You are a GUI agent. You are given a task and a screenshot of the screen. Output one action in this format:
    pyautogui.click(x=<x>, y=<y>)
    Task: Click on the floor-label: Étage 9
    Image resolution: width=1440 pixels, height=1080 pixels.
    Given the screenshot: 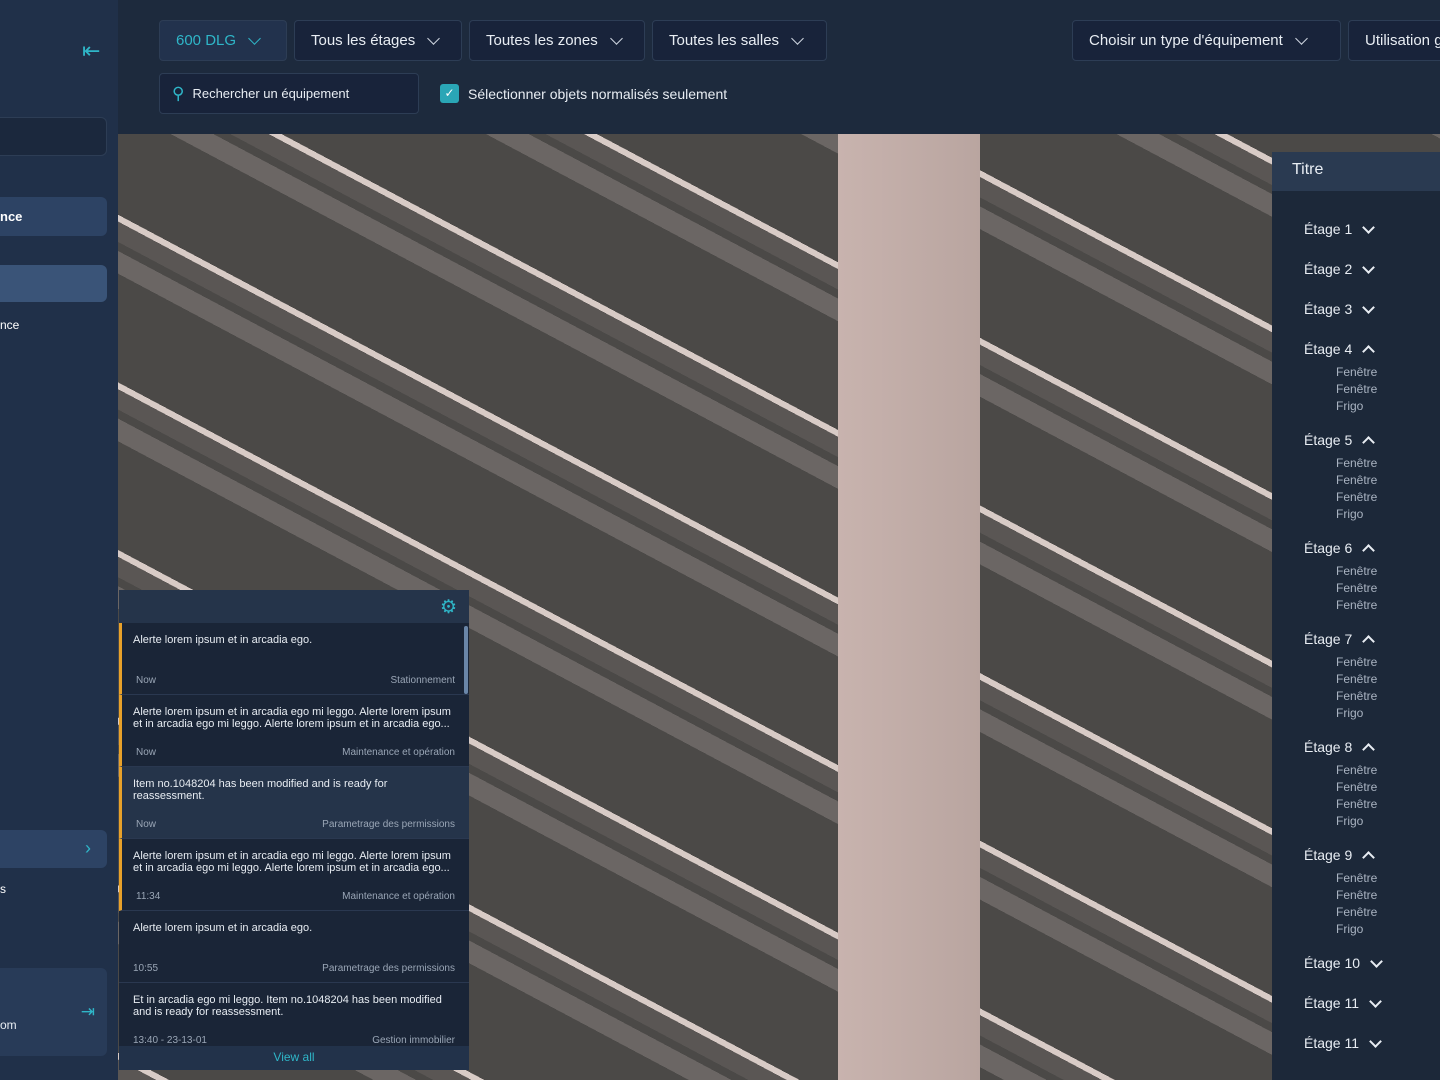 What is the action you would take?
    pyautogui.click(x=1328, y=855)
    